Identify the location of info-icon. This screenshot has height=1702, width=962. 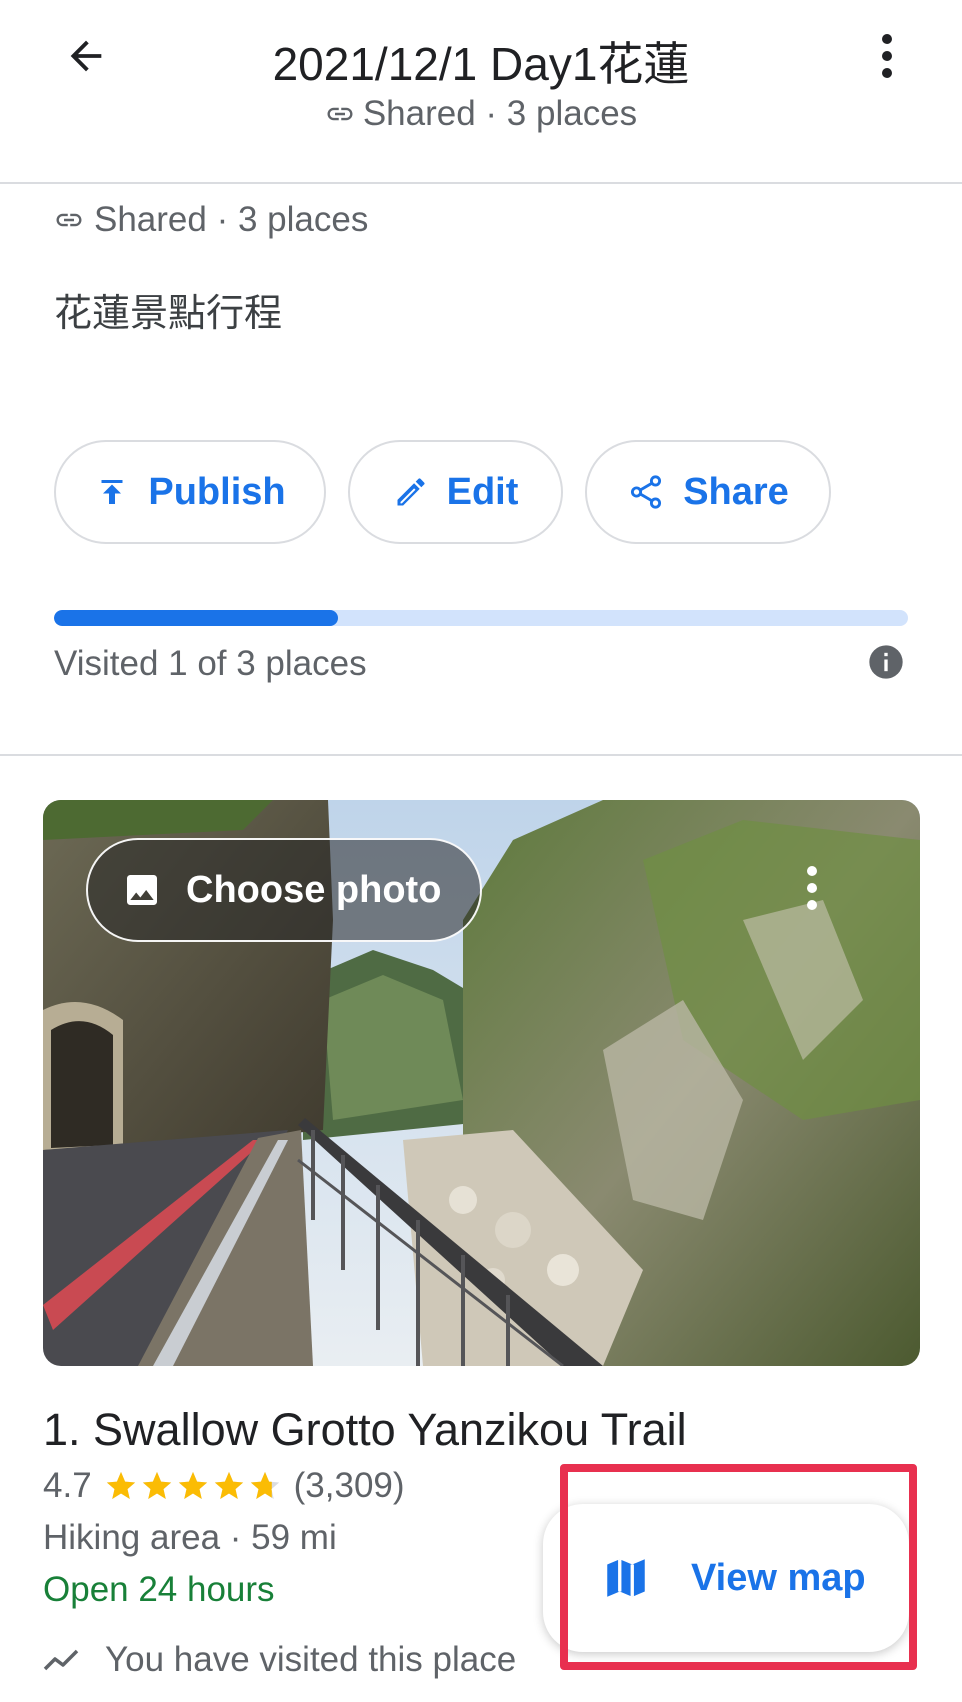
(886, 662).